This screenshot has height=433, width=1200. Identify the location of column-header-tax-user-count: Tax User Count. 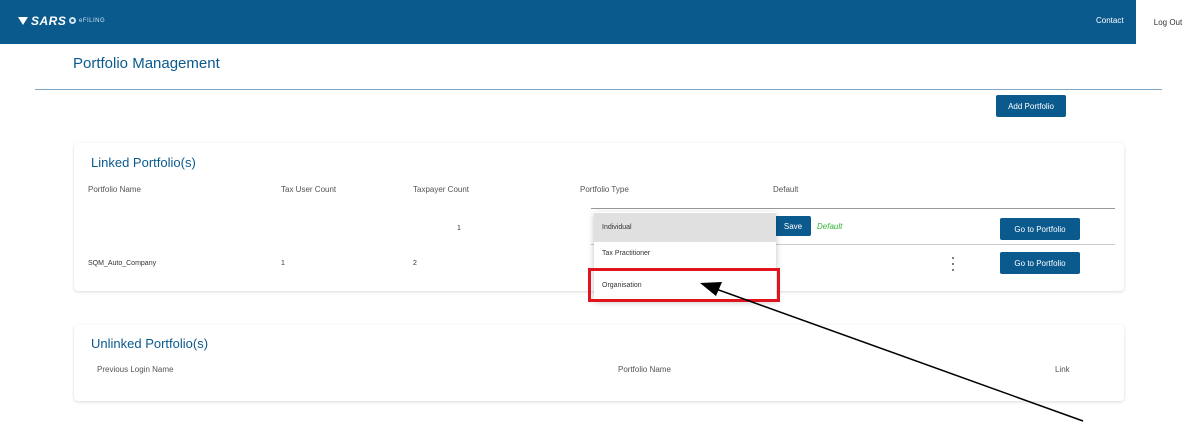
(309, 189).